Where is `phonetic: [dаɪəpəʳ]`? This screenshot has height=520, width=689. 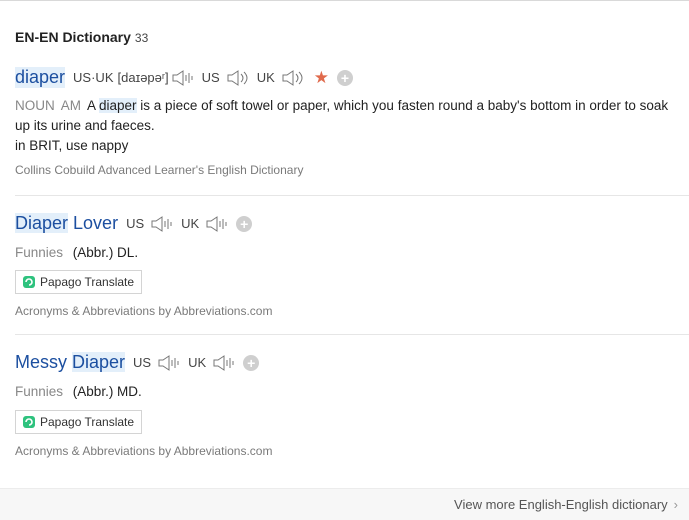
phonetic: [dаɪəpəʳ] is located at coordinates (143, 77).